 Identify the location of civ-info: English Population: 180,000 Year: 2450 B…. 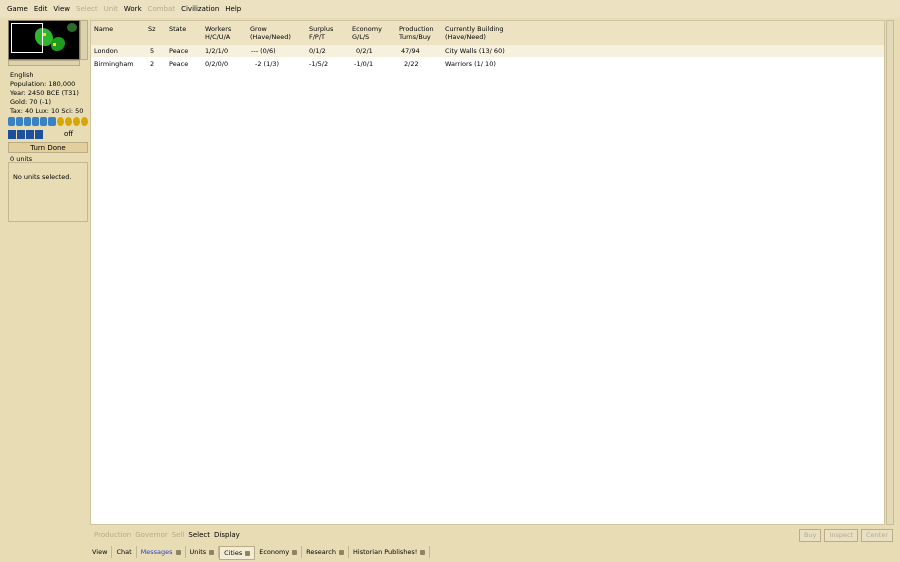
(49, 93).